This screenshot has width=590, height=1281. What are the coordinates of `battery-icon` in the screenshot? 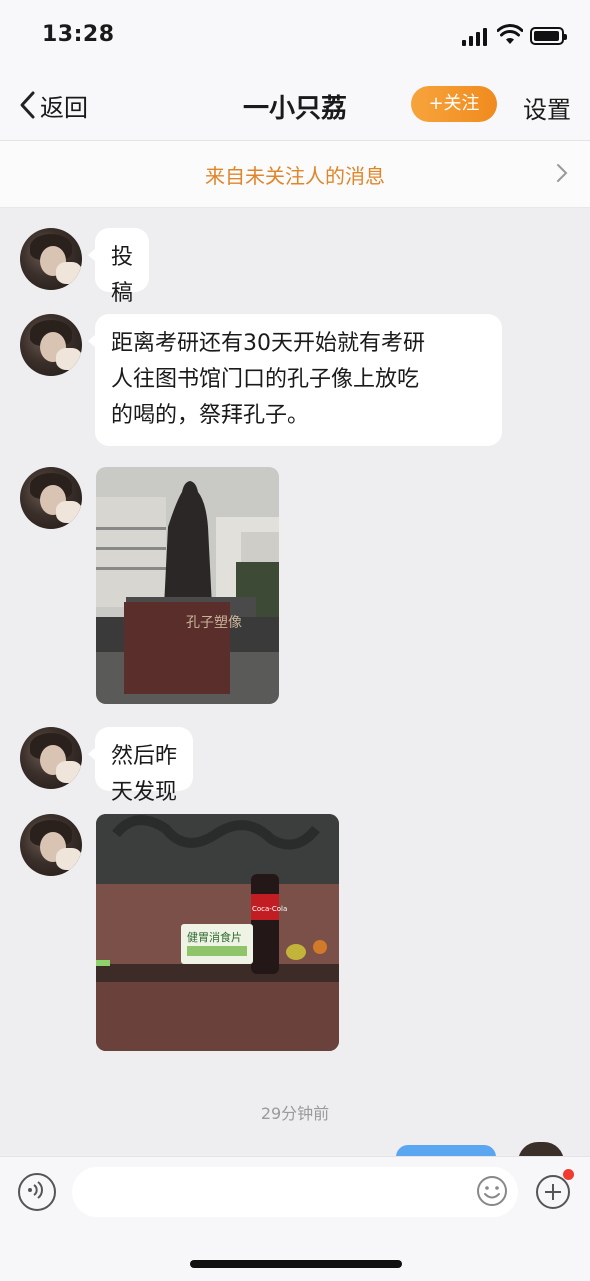 It's located at (548, 36).